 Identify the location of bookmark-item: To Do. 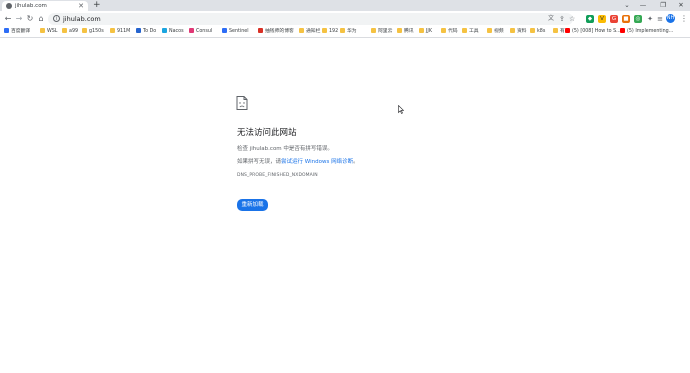
(146, 32).